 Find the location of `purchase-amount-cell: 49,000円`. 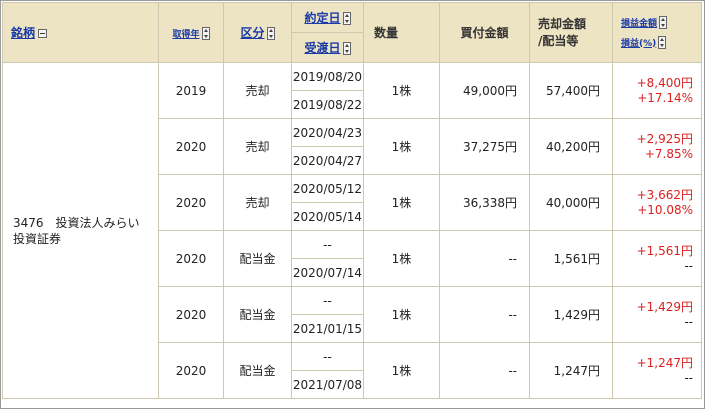

purchase-amount-cell: 49,000円 is located at coordinates (484, 90).